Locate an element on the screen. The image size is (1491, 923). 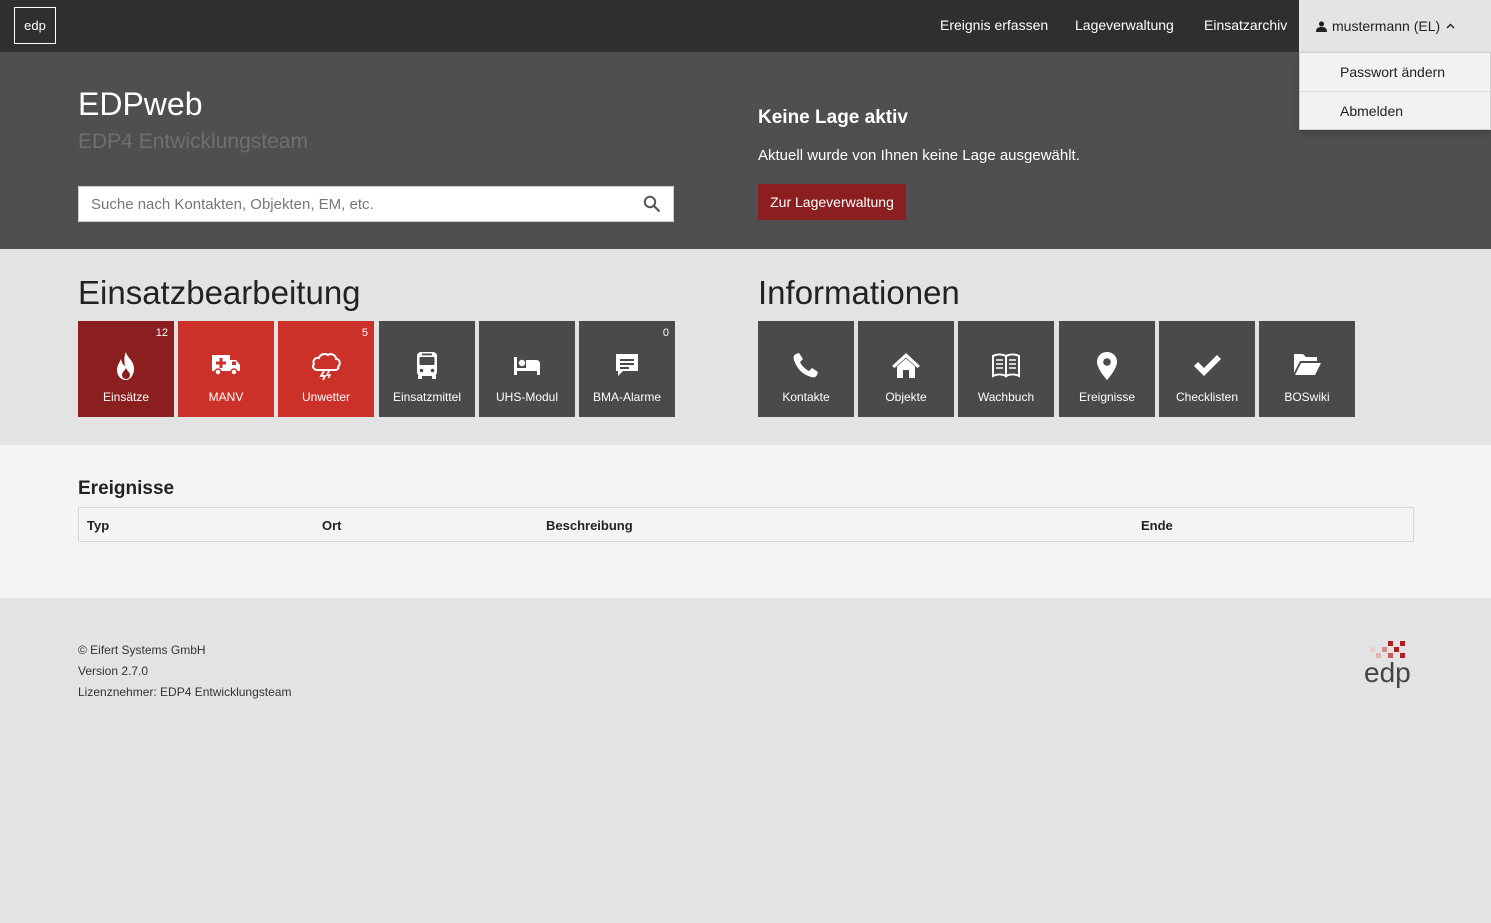
tile-label: Wachbuch is located at coordinates (1006, 397).